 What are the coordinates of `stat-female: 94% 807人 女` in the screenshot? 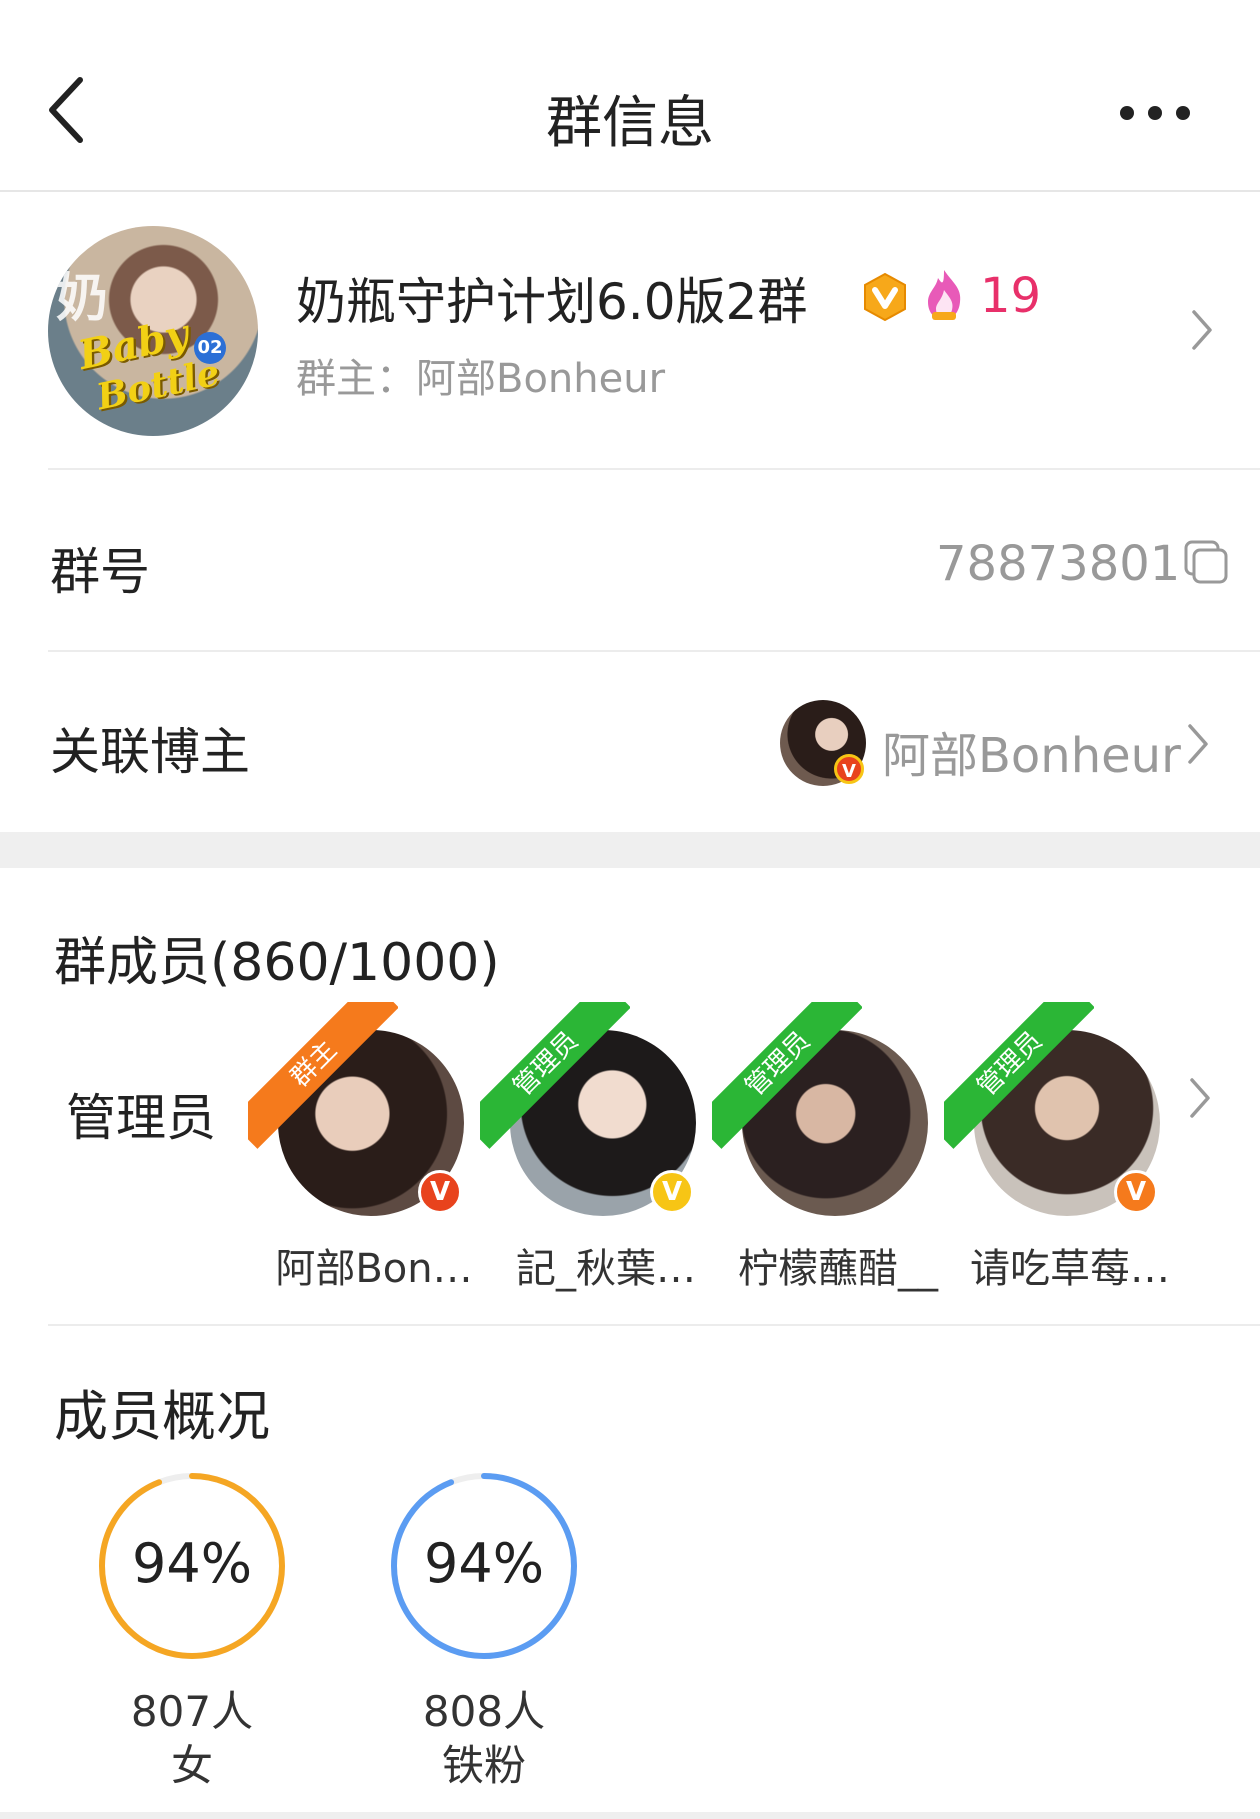 It's located at (192, 1638).